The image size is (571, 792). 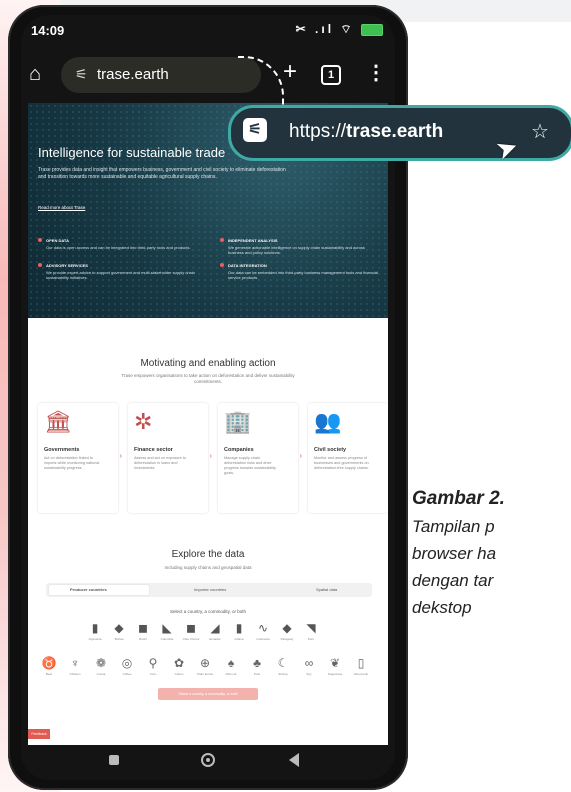 I want to click on country-brazil-icon: ◼, so click(x=143, y=628).